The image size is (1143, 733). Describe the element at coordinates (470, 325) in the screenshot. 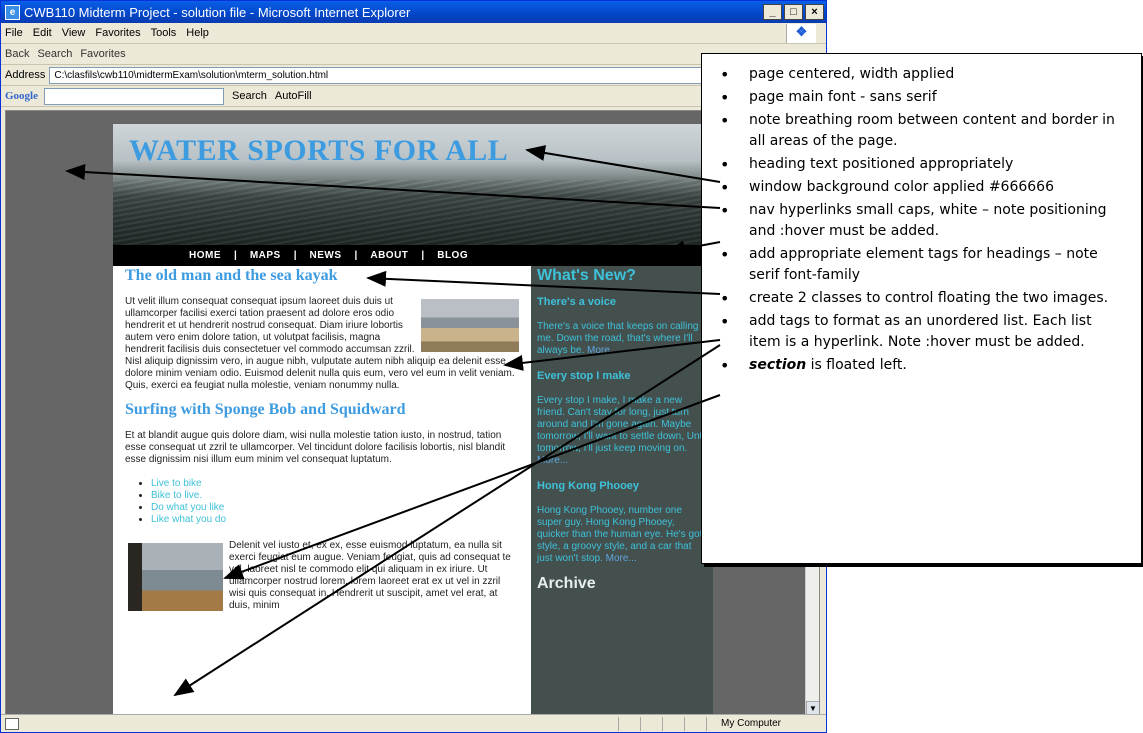

I see `beach-kayak-image` at that location.